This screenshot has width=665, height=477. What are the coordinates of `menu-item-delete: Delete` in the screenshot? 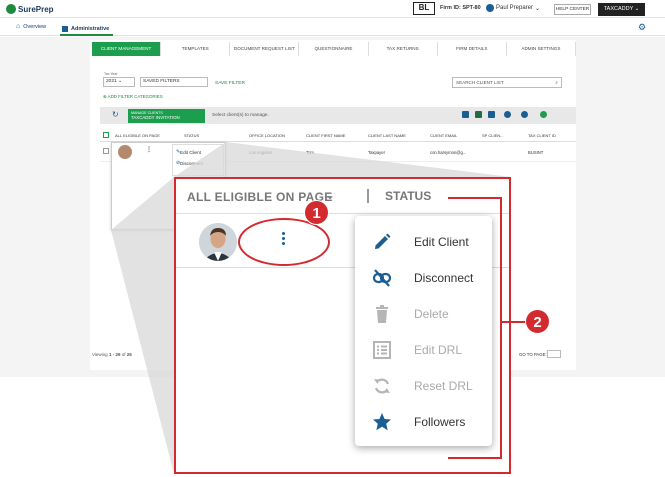 It's located at (410, 314).